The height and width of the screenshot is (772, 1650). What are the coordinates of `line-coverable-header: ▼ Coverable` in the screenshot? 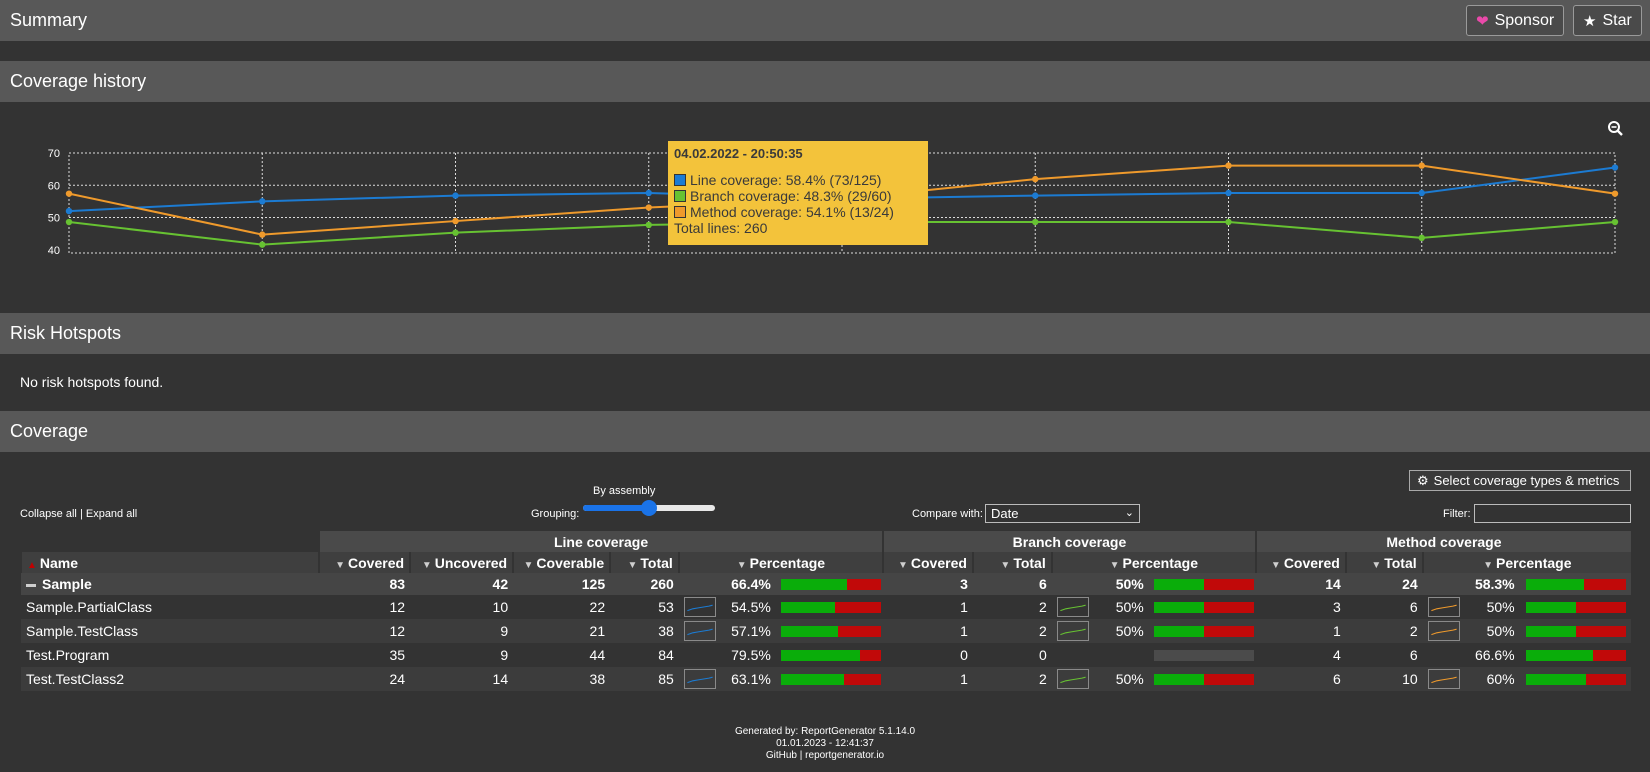 It's located at (561, 562).